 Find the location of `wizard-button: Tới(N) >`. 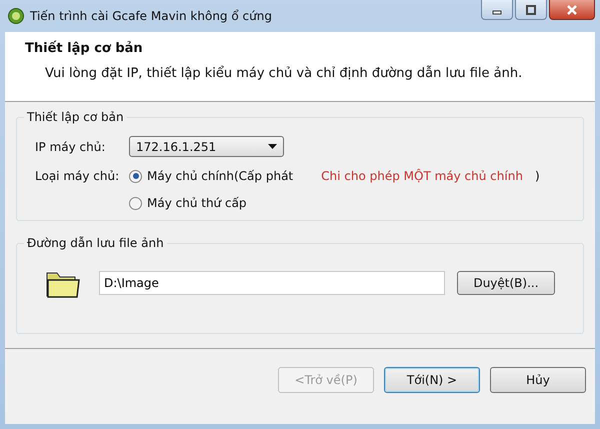

wizard-button: Tới(N) > is located at coordinates (432, 380).